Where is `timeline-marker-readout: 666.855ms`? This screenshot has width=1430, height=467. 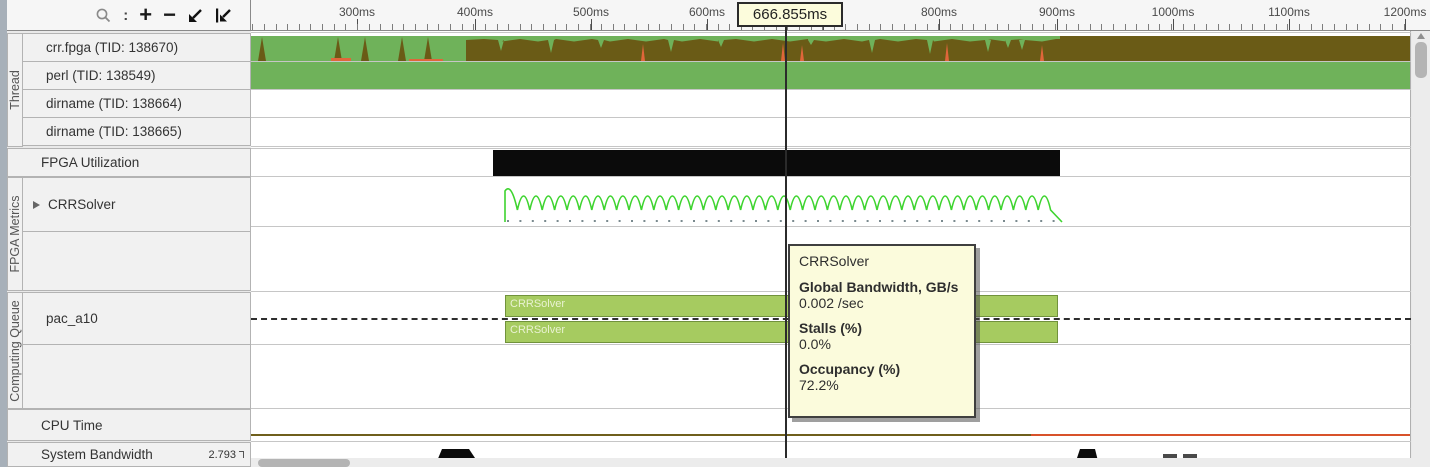
timeline-marker-readout: 666.855ms is located at coordinates (790, 14).